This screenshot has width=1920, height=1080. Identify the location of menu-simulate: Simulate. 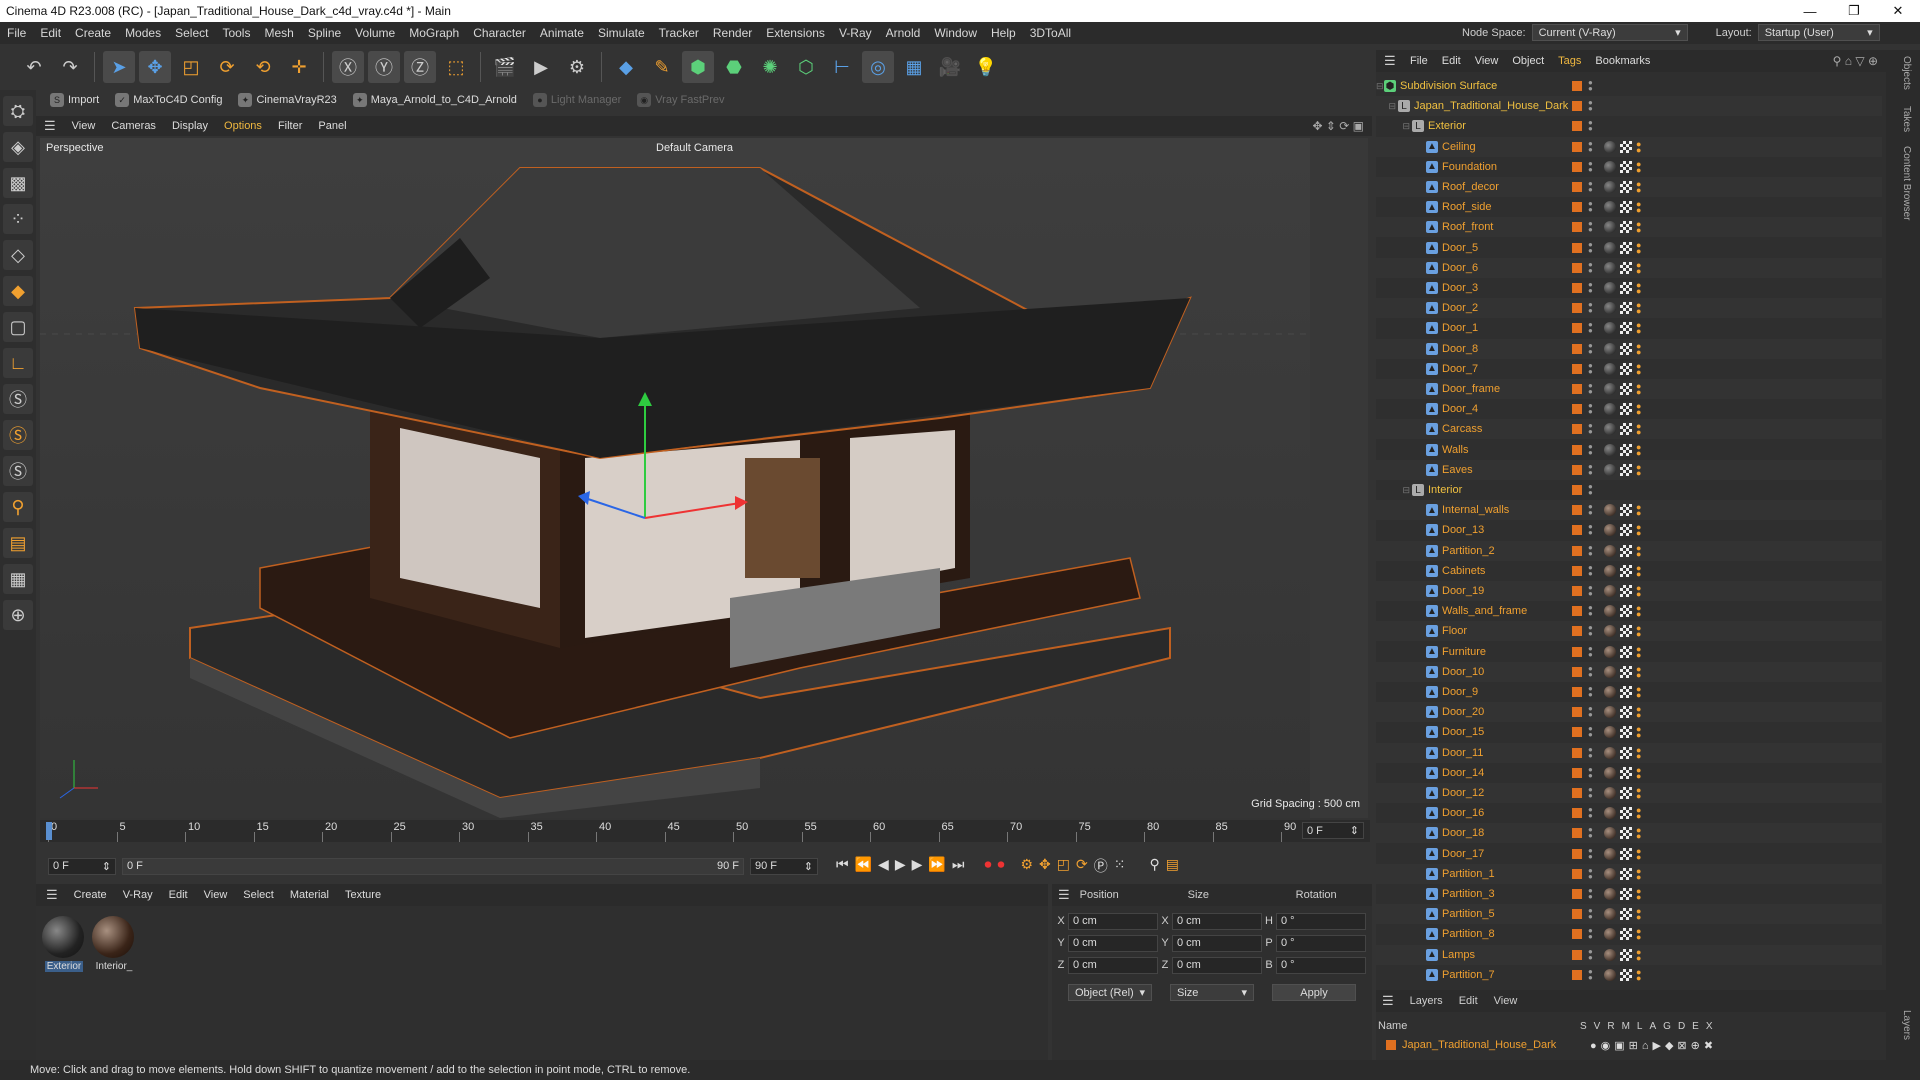
(621, 33).